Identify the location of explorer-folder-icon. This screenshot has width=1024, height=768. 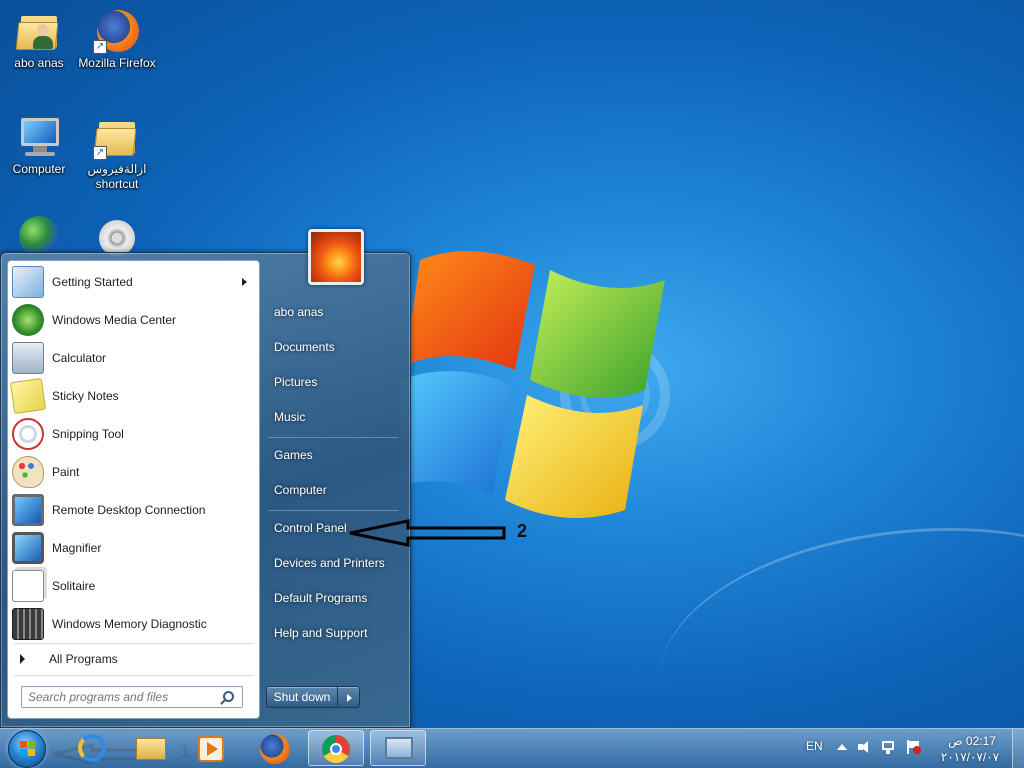
(151, 749).